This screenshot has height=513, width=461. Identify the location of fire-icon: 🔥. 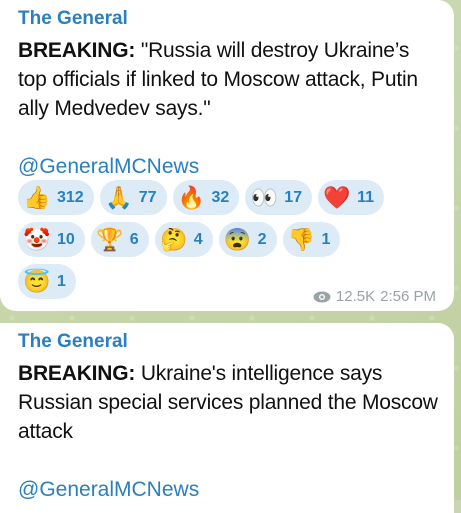
(191, 197).